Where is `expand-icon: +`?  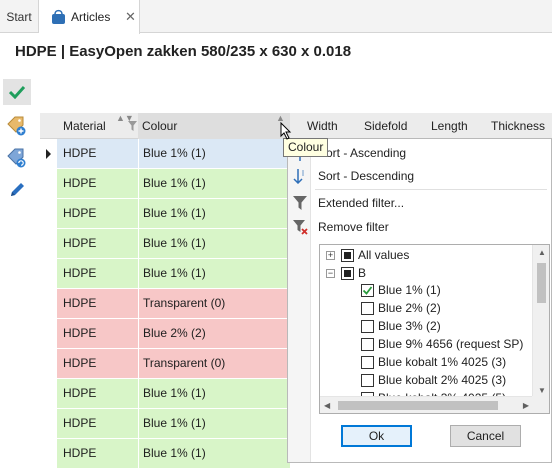 expand-icon: + is located at coordinates (330, 255).